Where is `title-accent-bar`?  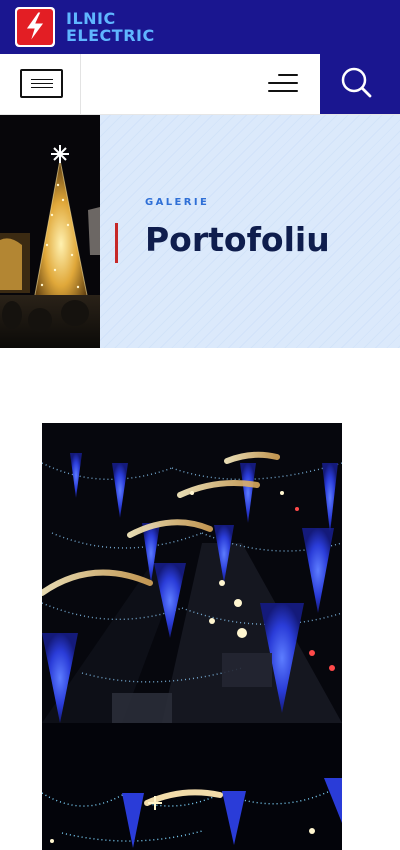
title-accent-bar is located at coordinates (116, 243).